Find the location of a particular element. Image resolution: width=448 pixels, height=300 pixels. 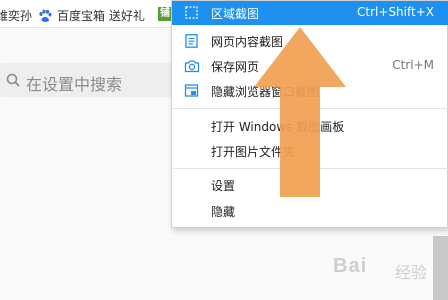

menu-item-region-capture: 区域截图 Ctrl+Shift+X is located at coordinates (310, 13).